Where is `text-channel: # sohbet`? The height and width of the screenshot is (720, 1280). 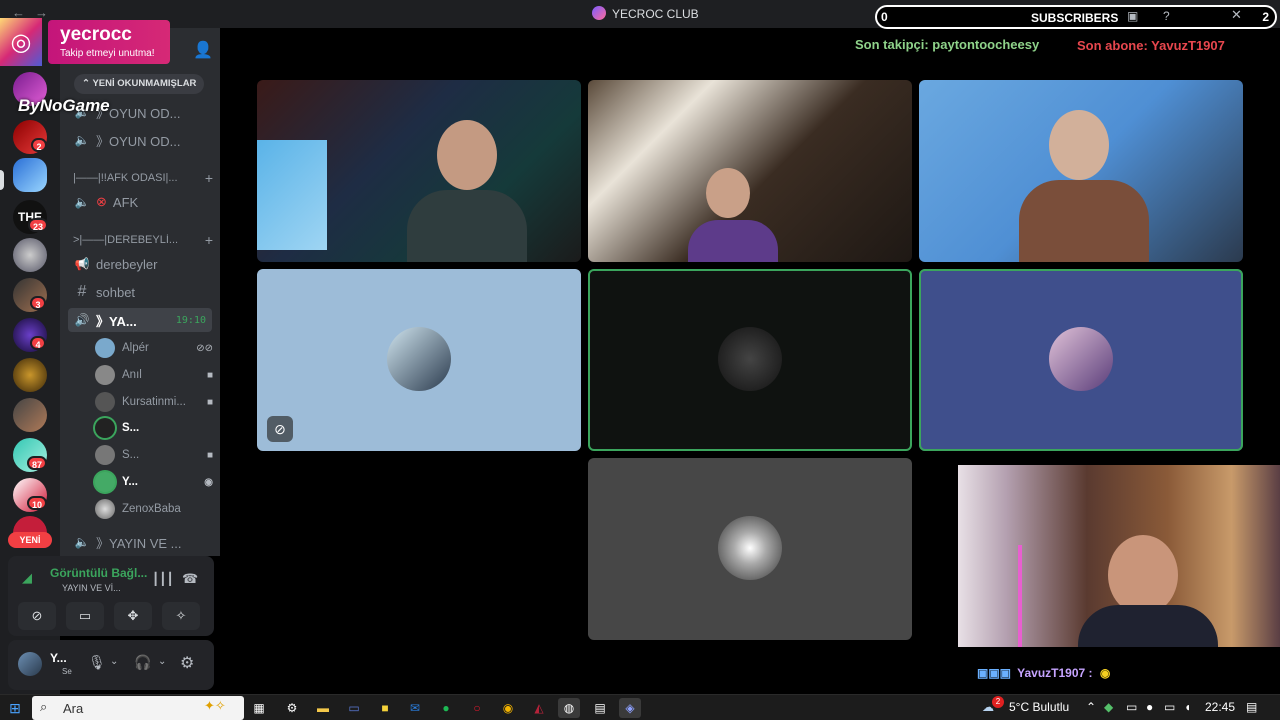
text-channel: # sohbet is located at coordinates (143, 292).